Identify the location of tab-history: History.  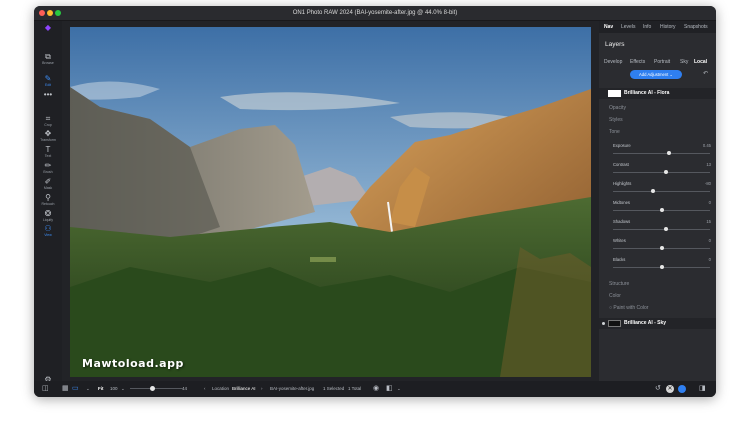
(668, 27).